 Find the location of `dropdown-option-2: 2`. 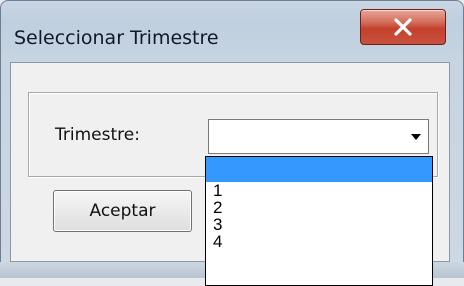

dropdown-option-2: 2 is located at coordinates (319, 207).